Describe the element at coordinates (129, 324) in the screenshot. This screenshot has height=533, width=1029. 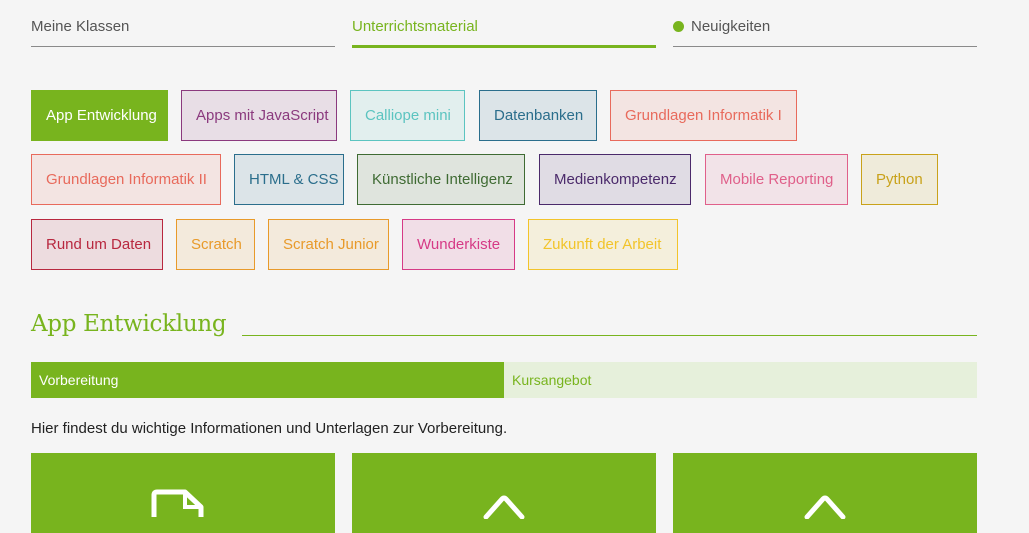
I see `section-title: App Entwicklung` at that location.